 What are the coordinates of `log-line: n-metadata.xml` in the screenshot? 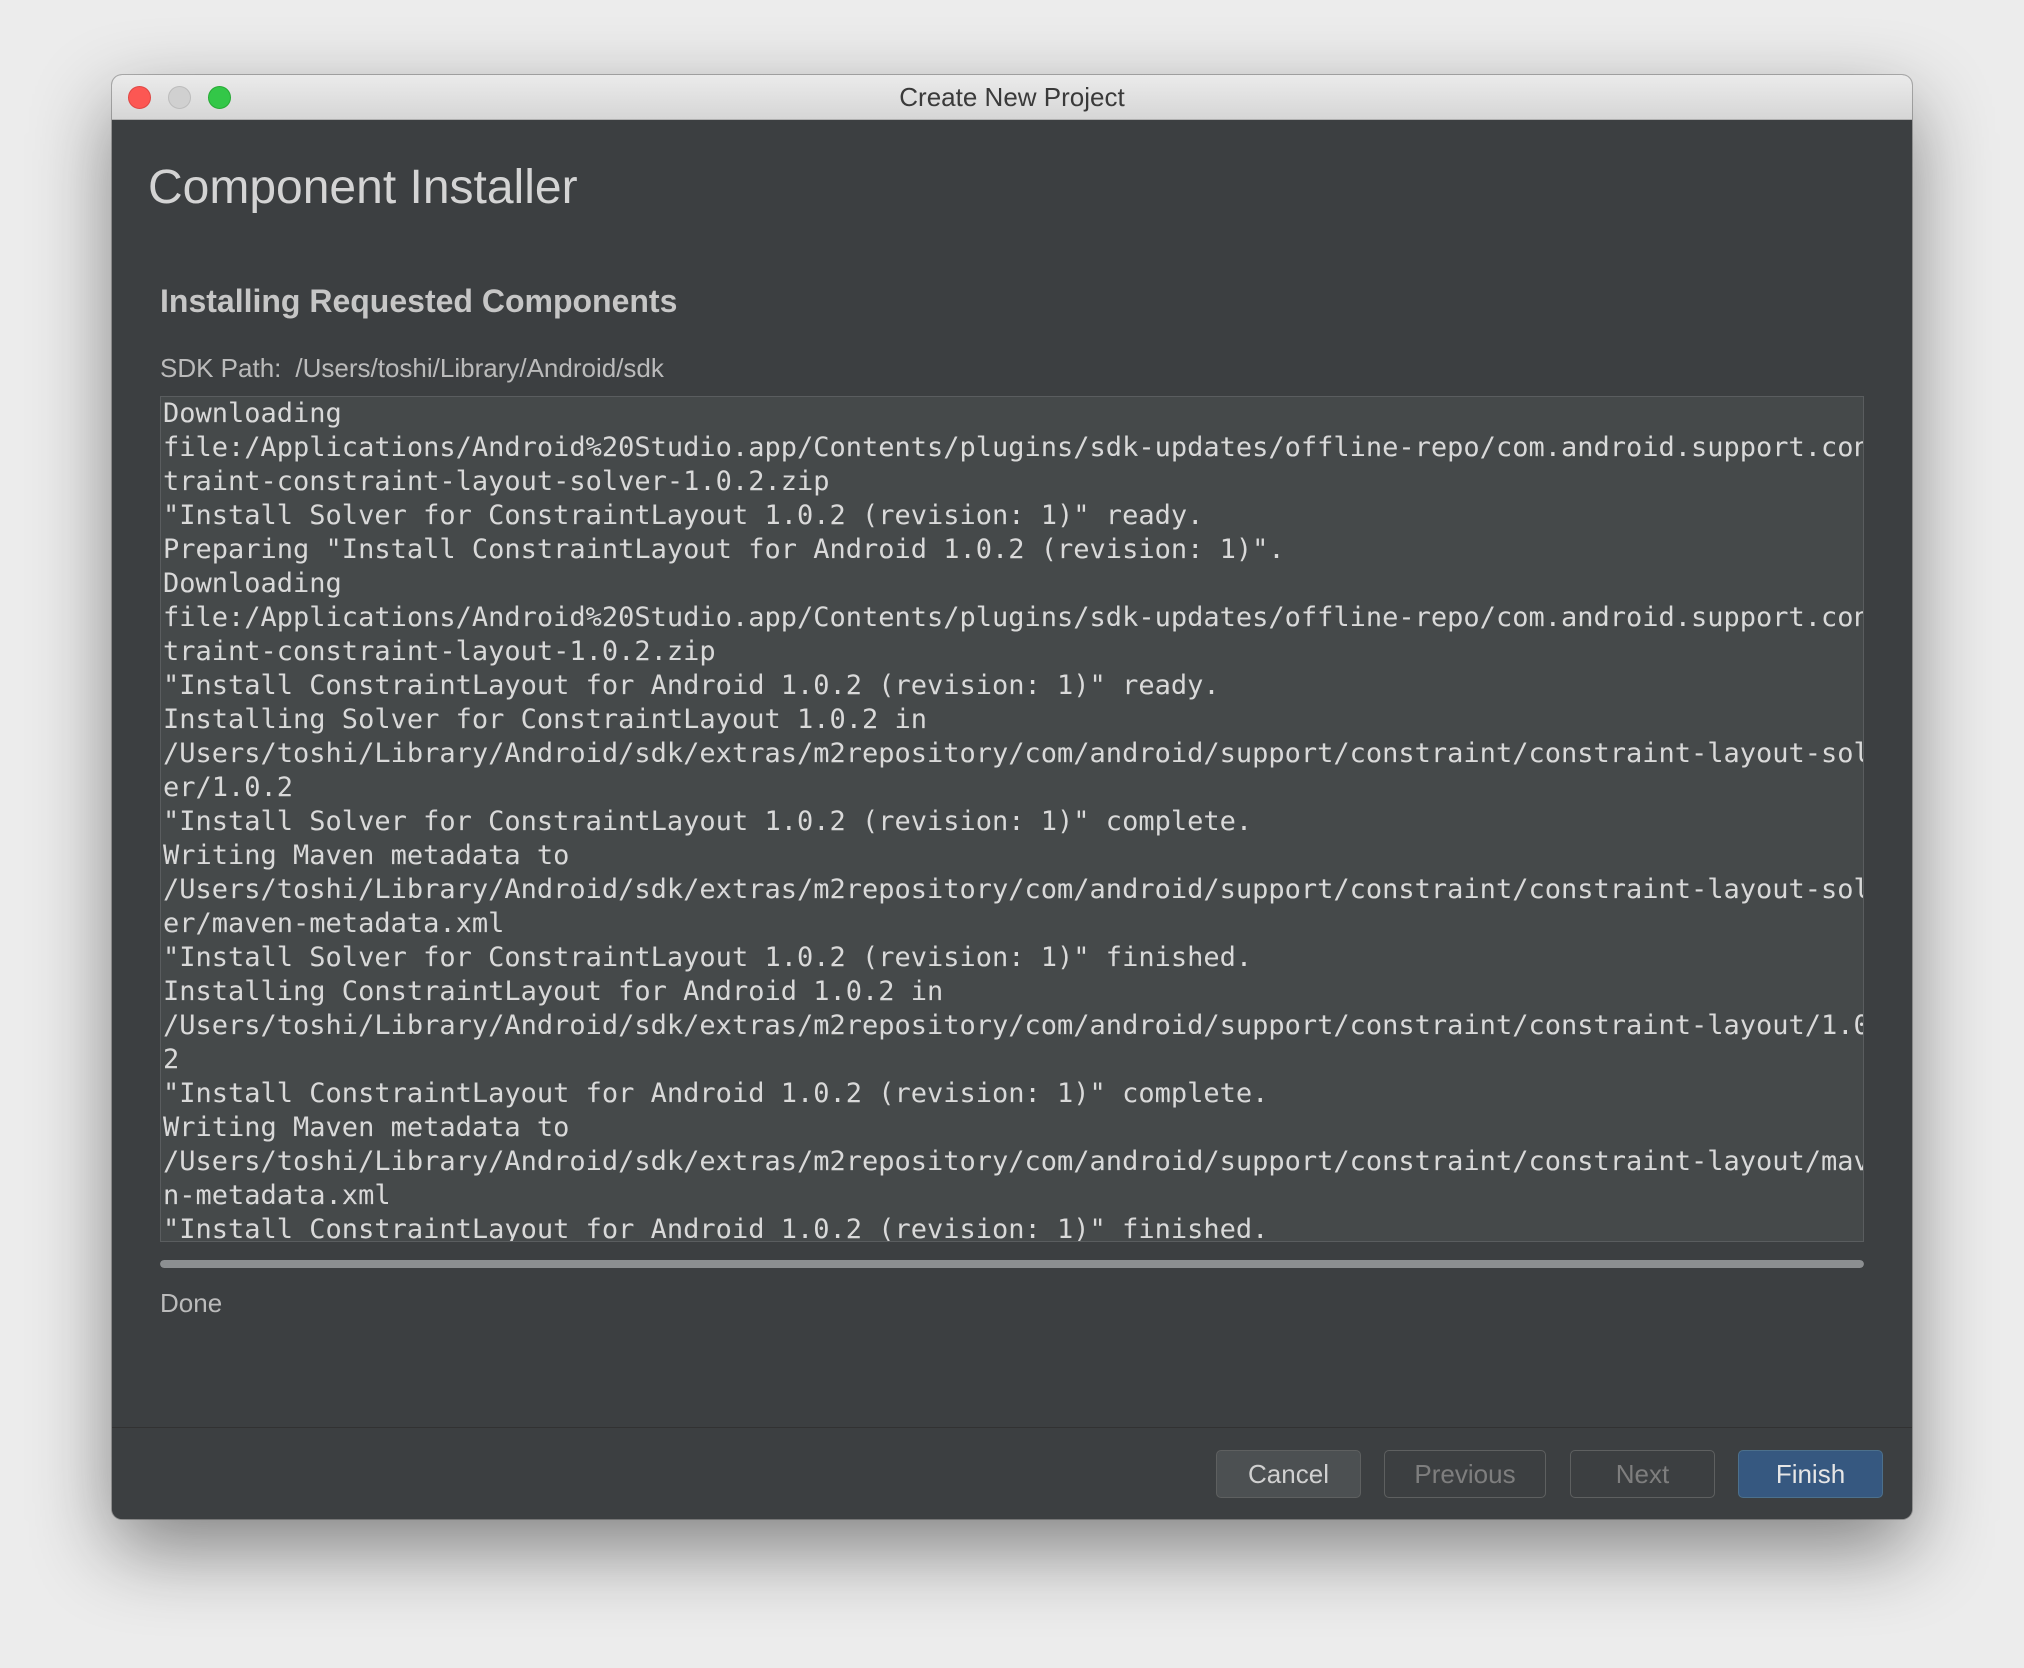 It's located at (277, 1195).